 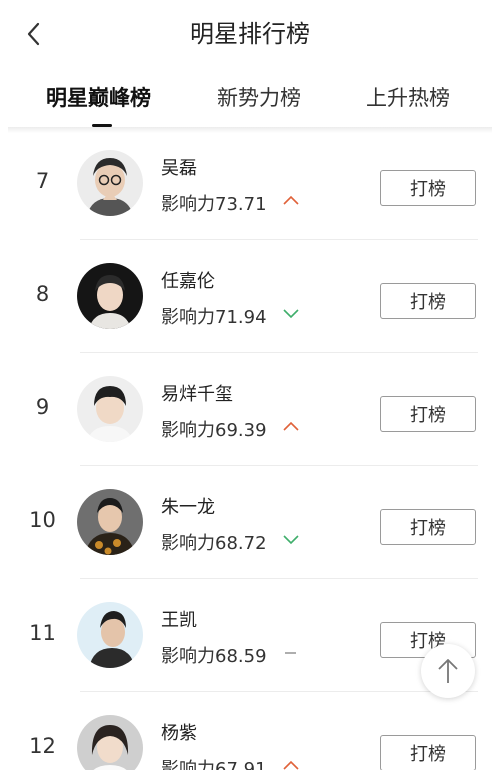 I want to click on star-name: 朱一龙, so click(x=188, y=507).